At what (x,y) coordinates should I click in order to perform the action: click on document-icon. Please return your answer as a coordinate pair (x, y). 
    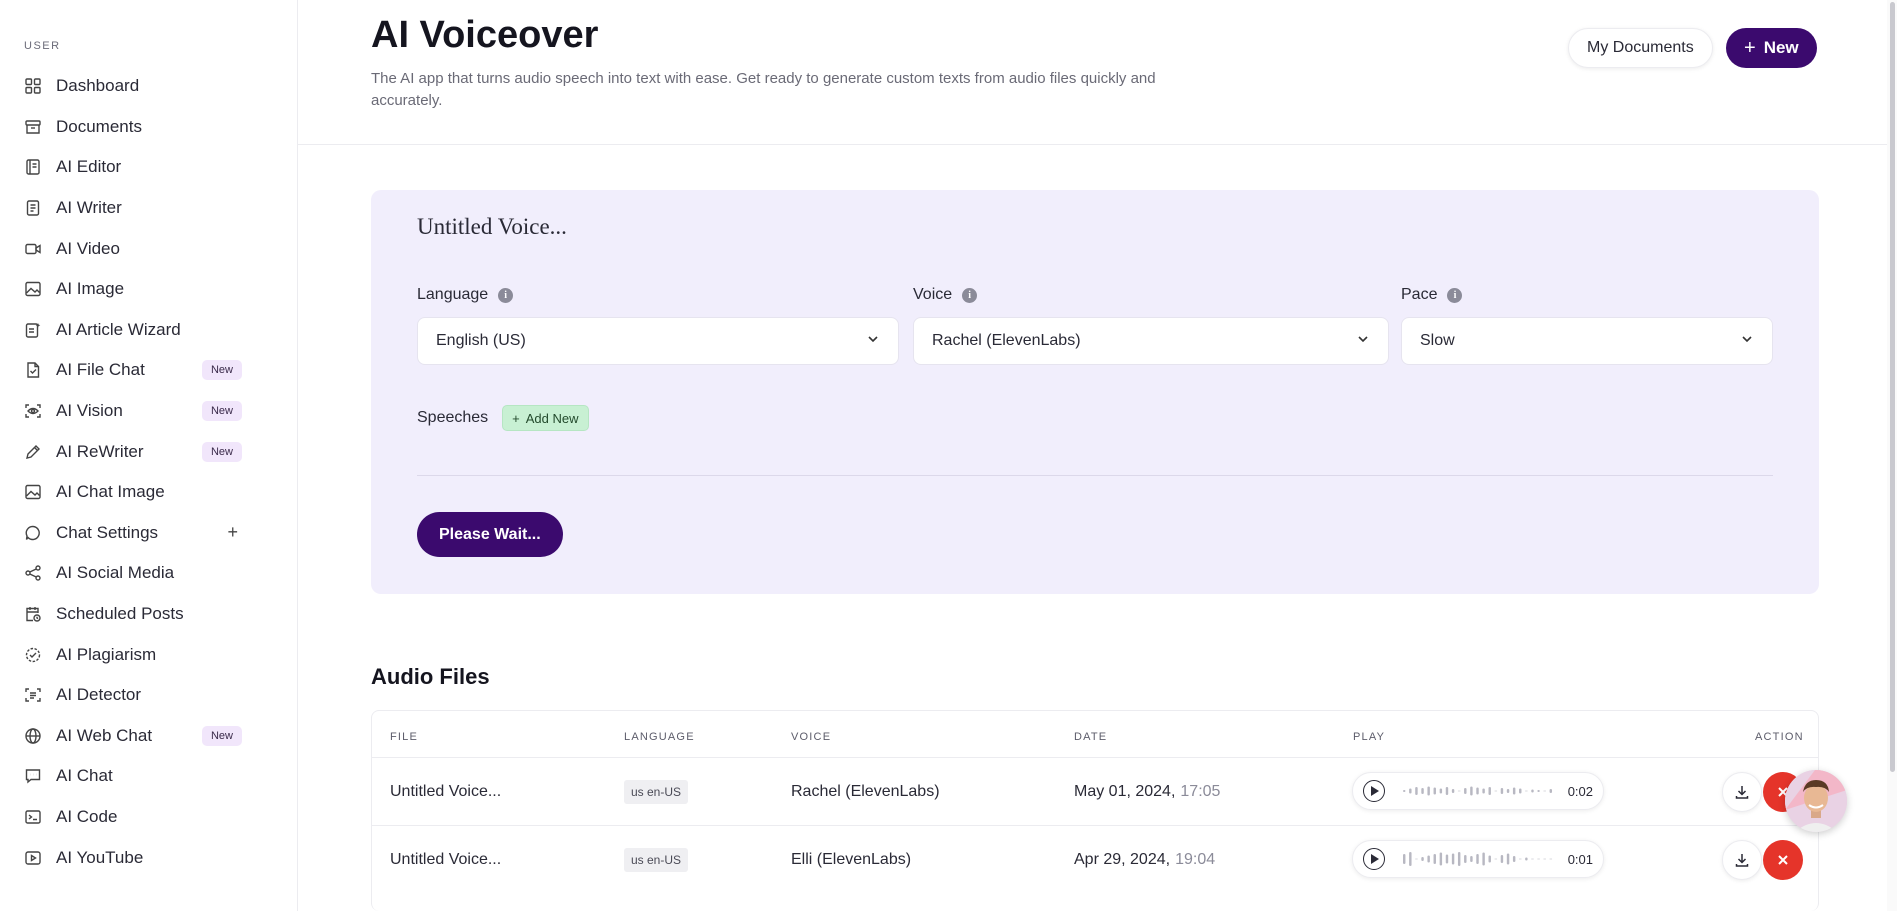
    Looking at the image, I should click on (33, 208).